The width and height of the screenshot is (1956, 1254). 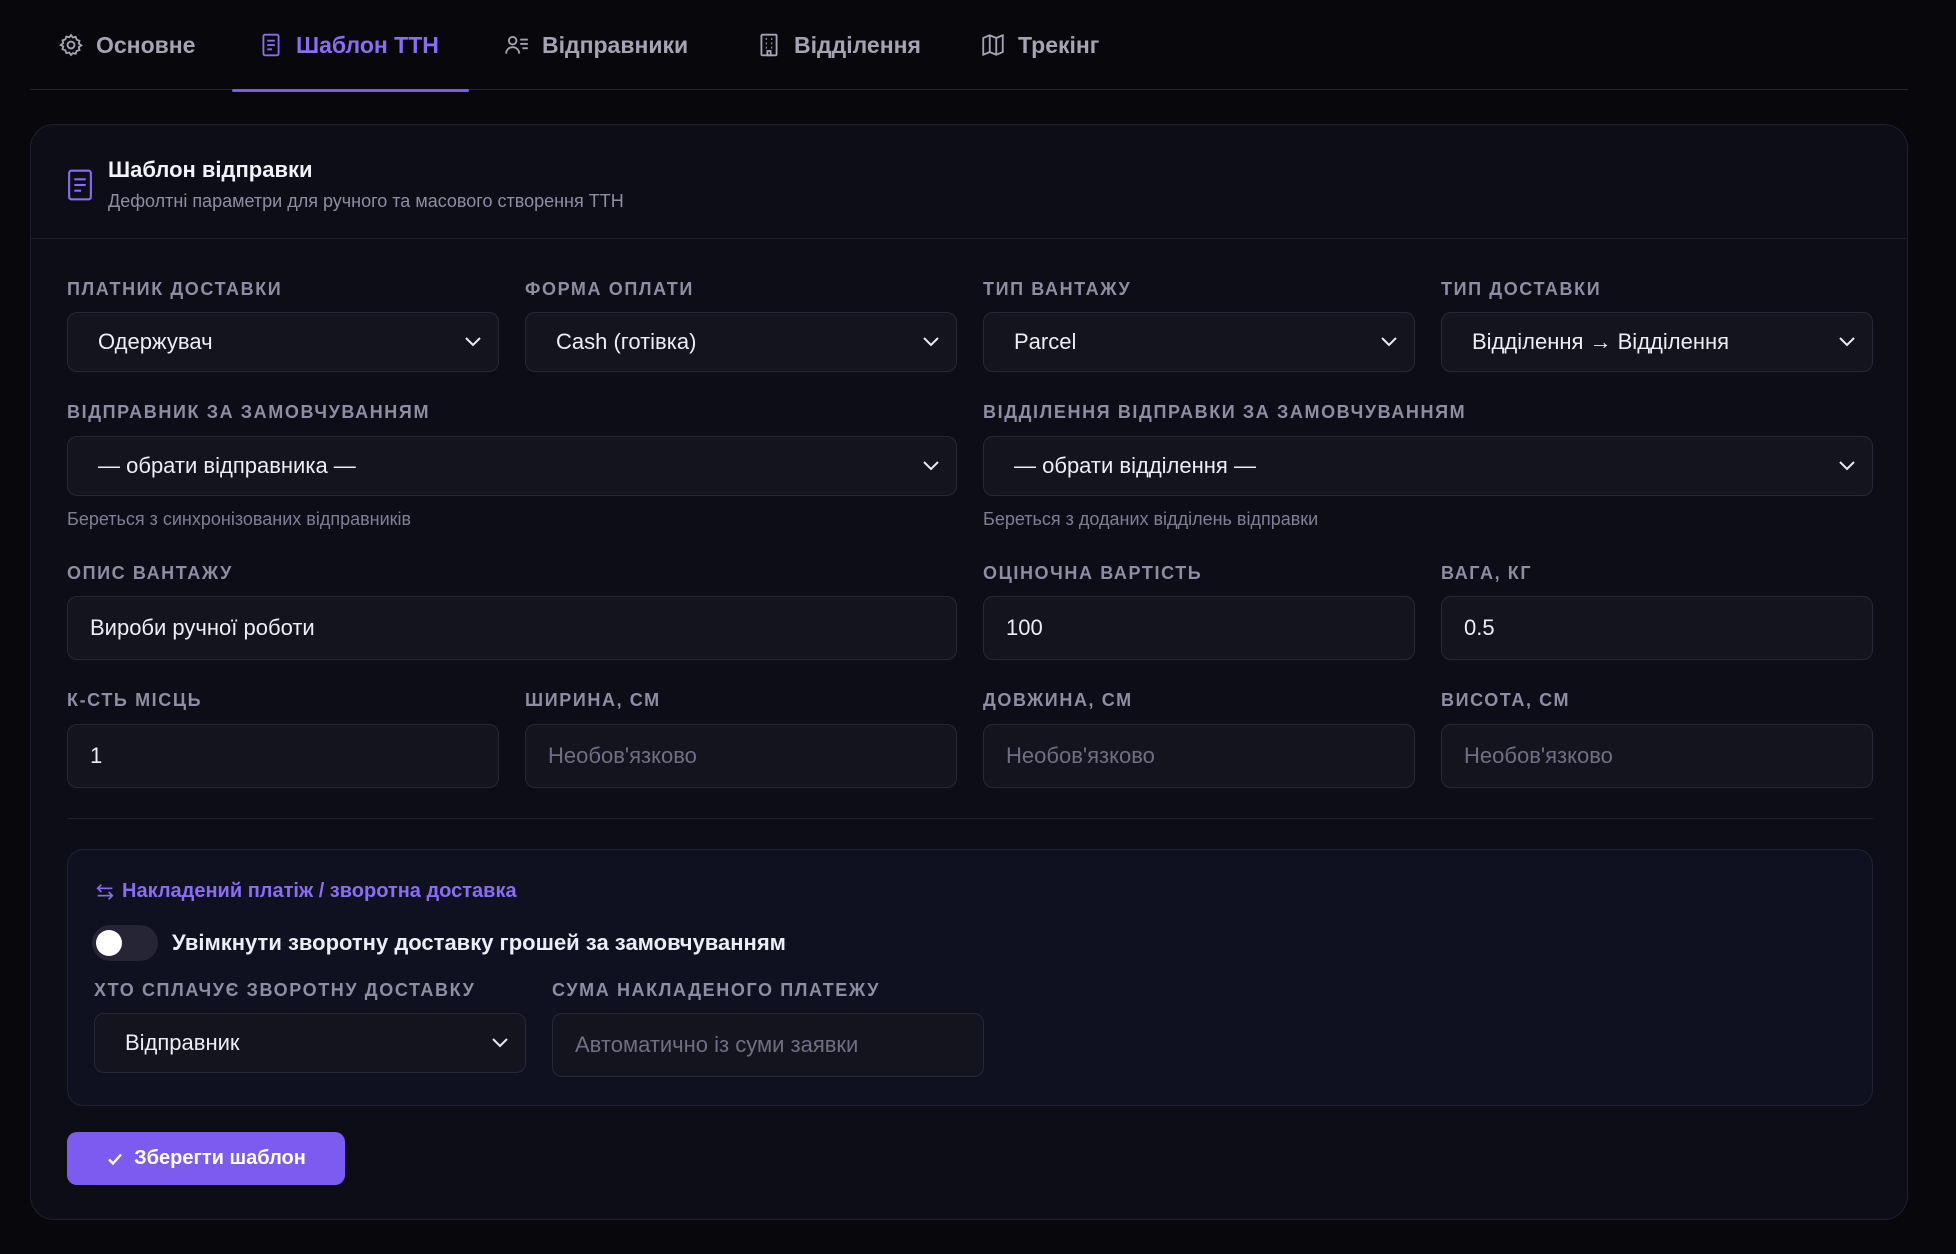 I want to click on cod-payer-value: Відправник, so click(x=182, y=1042).